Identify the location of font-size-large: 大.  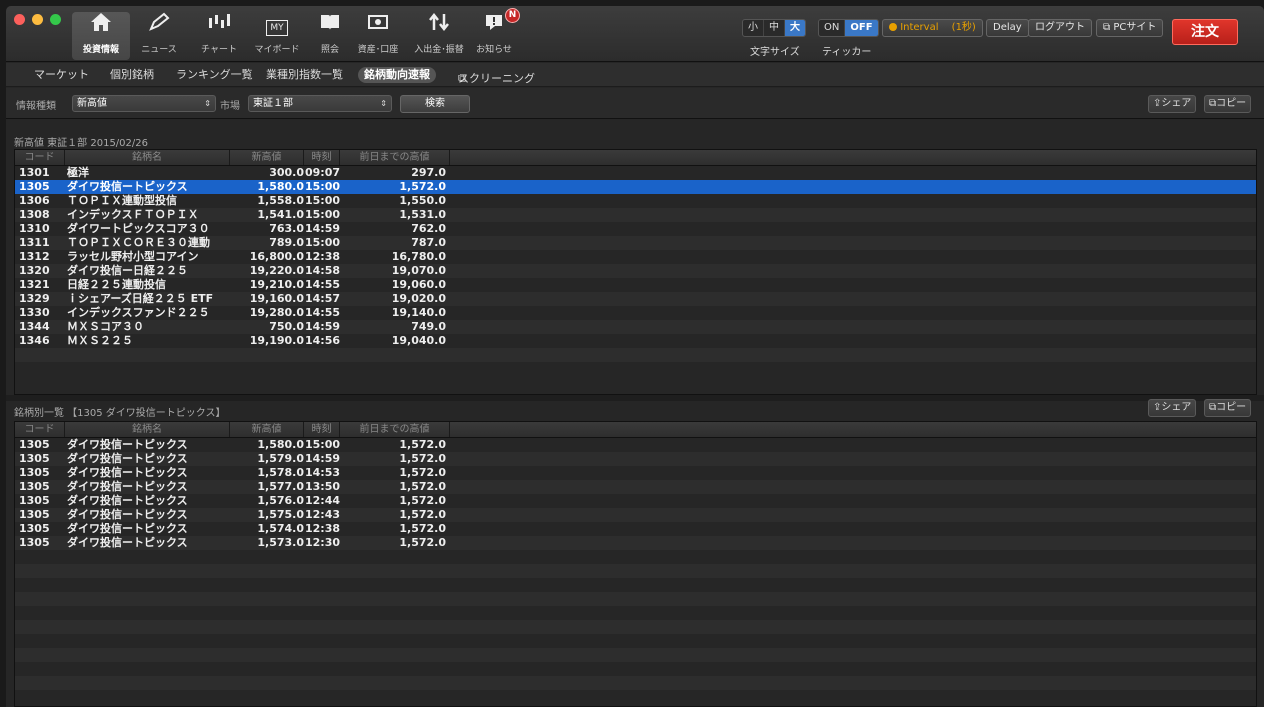
(795, 28).